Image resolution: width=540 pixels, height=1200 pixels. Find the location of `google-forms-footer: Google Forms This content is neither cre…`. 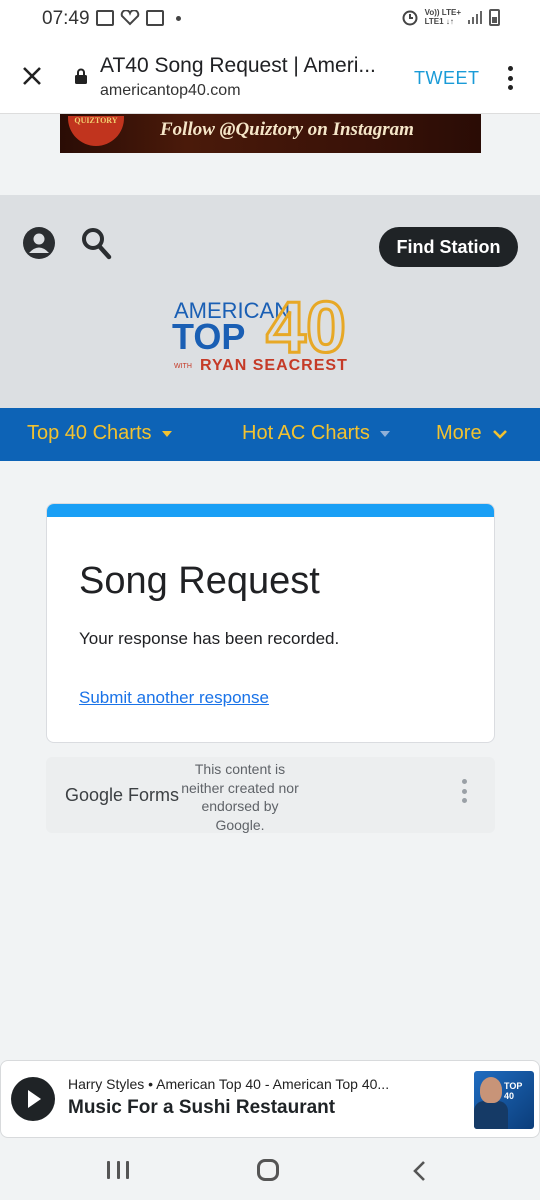

google-forms-footer: Google Forms This content is neither cre… is located at coordinates (270, 795).